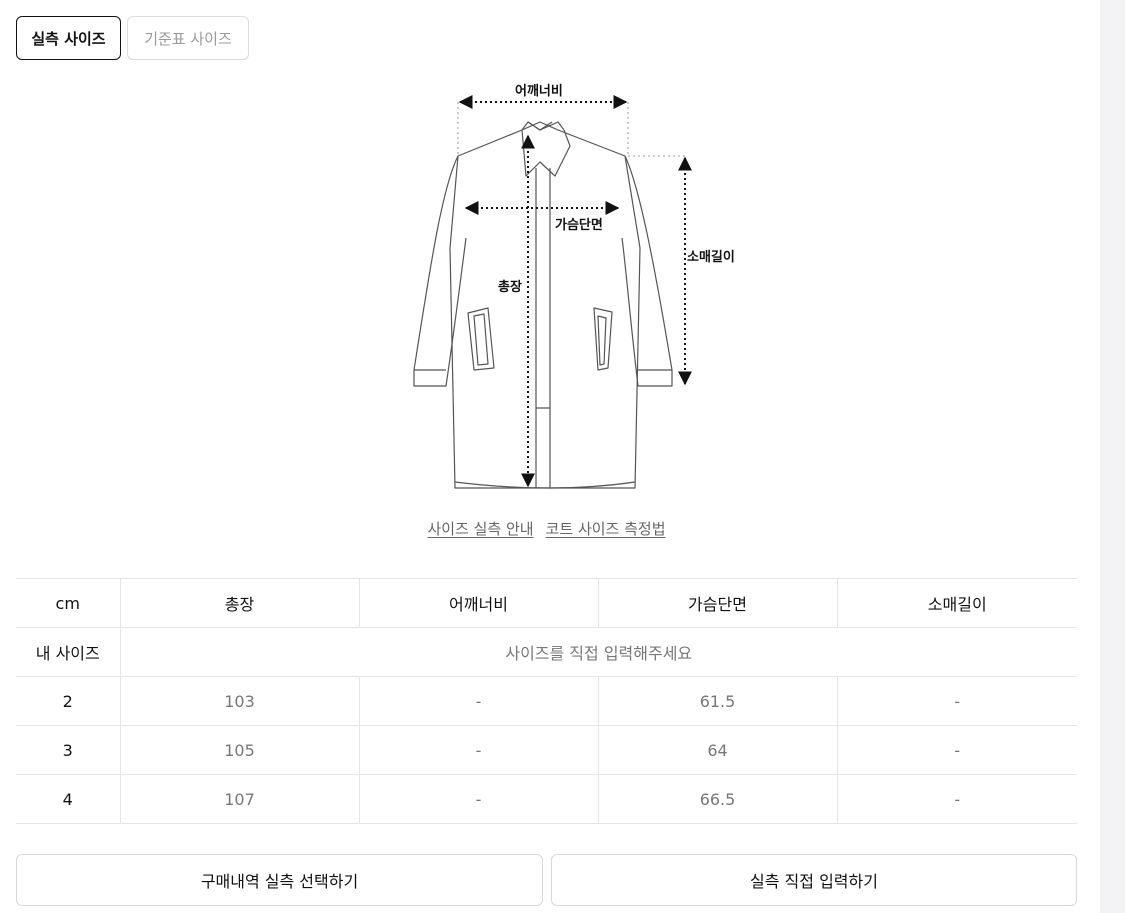 This screenshot has height=913, width=1125. Describe the element at coordinates (68, 38) in the screenshot. I see `tab-actual-size: 실측 사이즈` at that location.